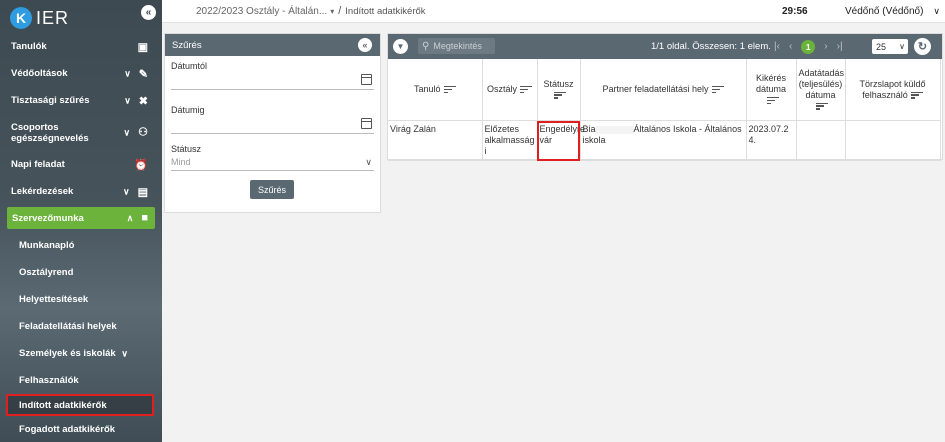 The height and width of the screenshot is (442, 945). Describe the element at coordinates (81, 299) in the screenshot. I see `sidebar-subitem-helyettesitesek: Helyettesítések` at that location.